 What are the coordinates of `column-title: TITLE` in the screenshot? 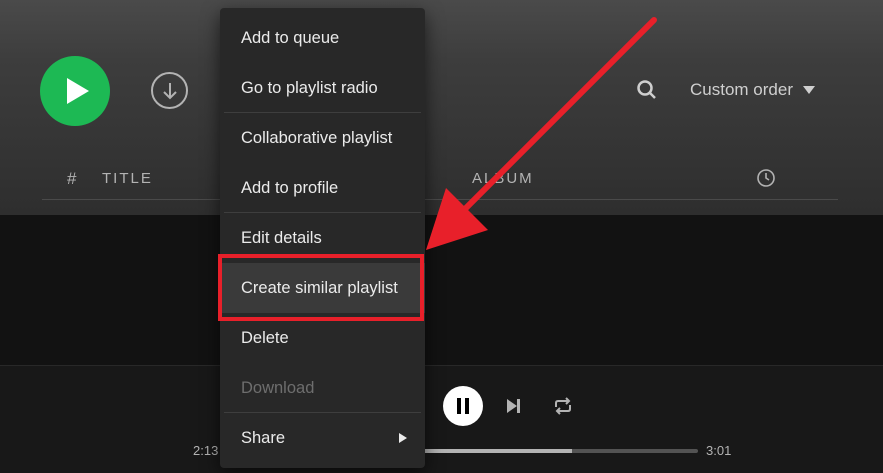 It's located at (127, 178).